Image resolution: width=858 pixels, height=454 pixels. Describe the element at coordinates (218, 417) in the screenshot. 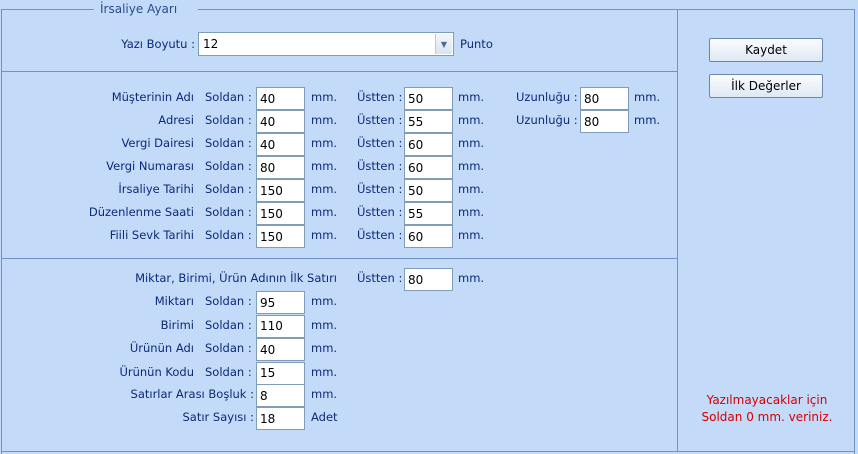

I see `row-count-label: Satır Sayısı :` at that location.